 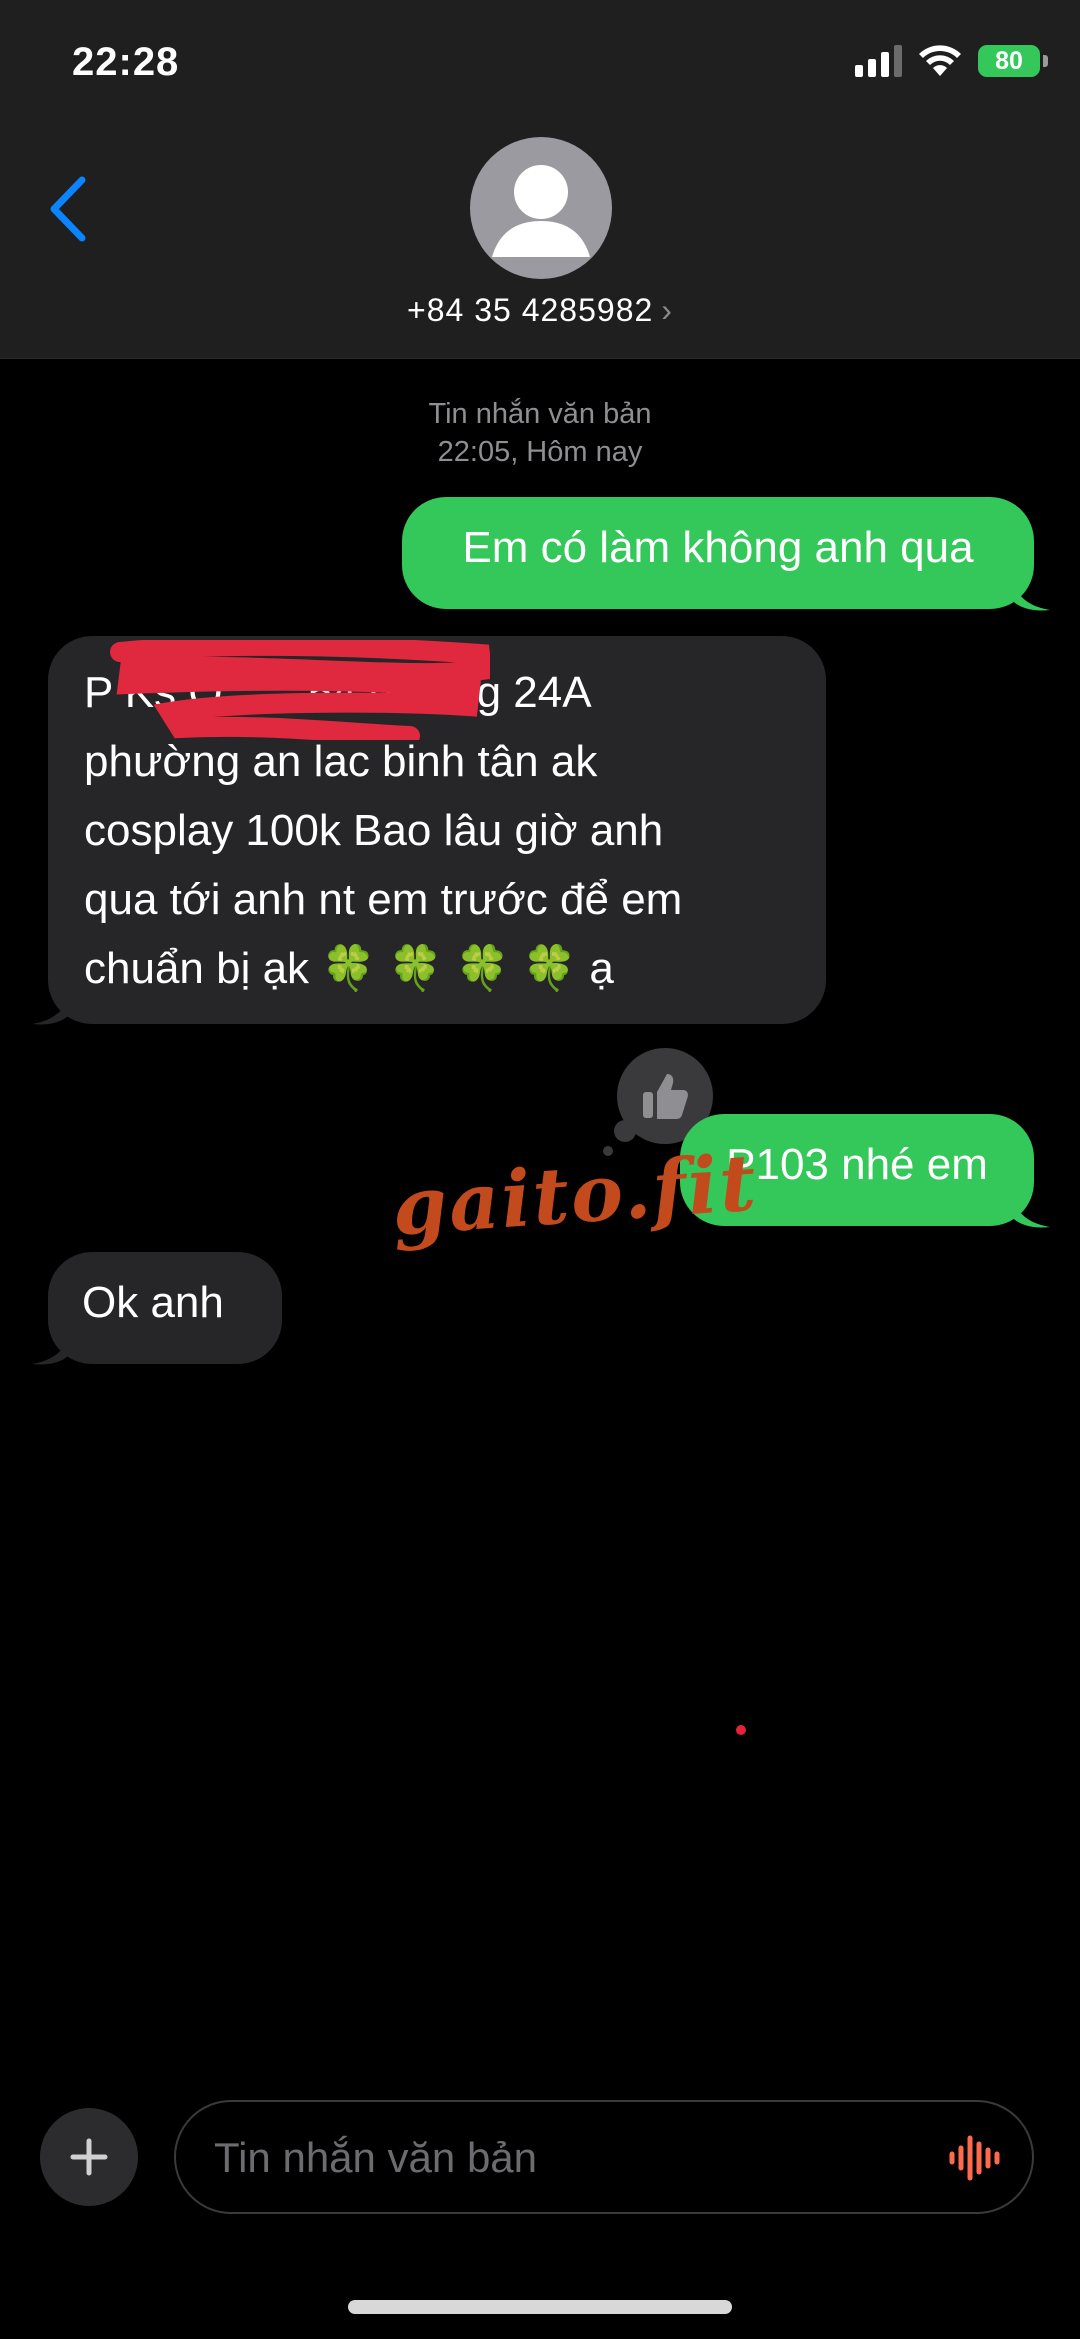 What do you see at coordinates (540, 414) in the screenshot?
I see `message-type-label: Tin nhắn văn bản` at bounding box center [540, 414].